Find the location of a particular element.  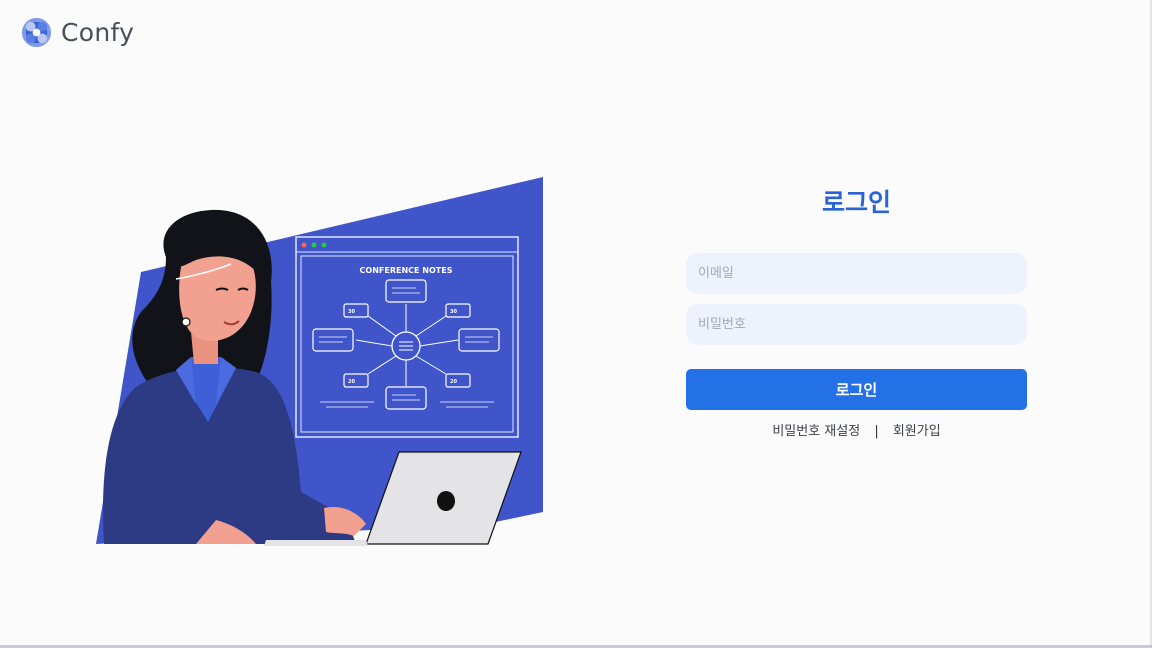

signup-link: 회원가입 is located at coordinates (917, 431).